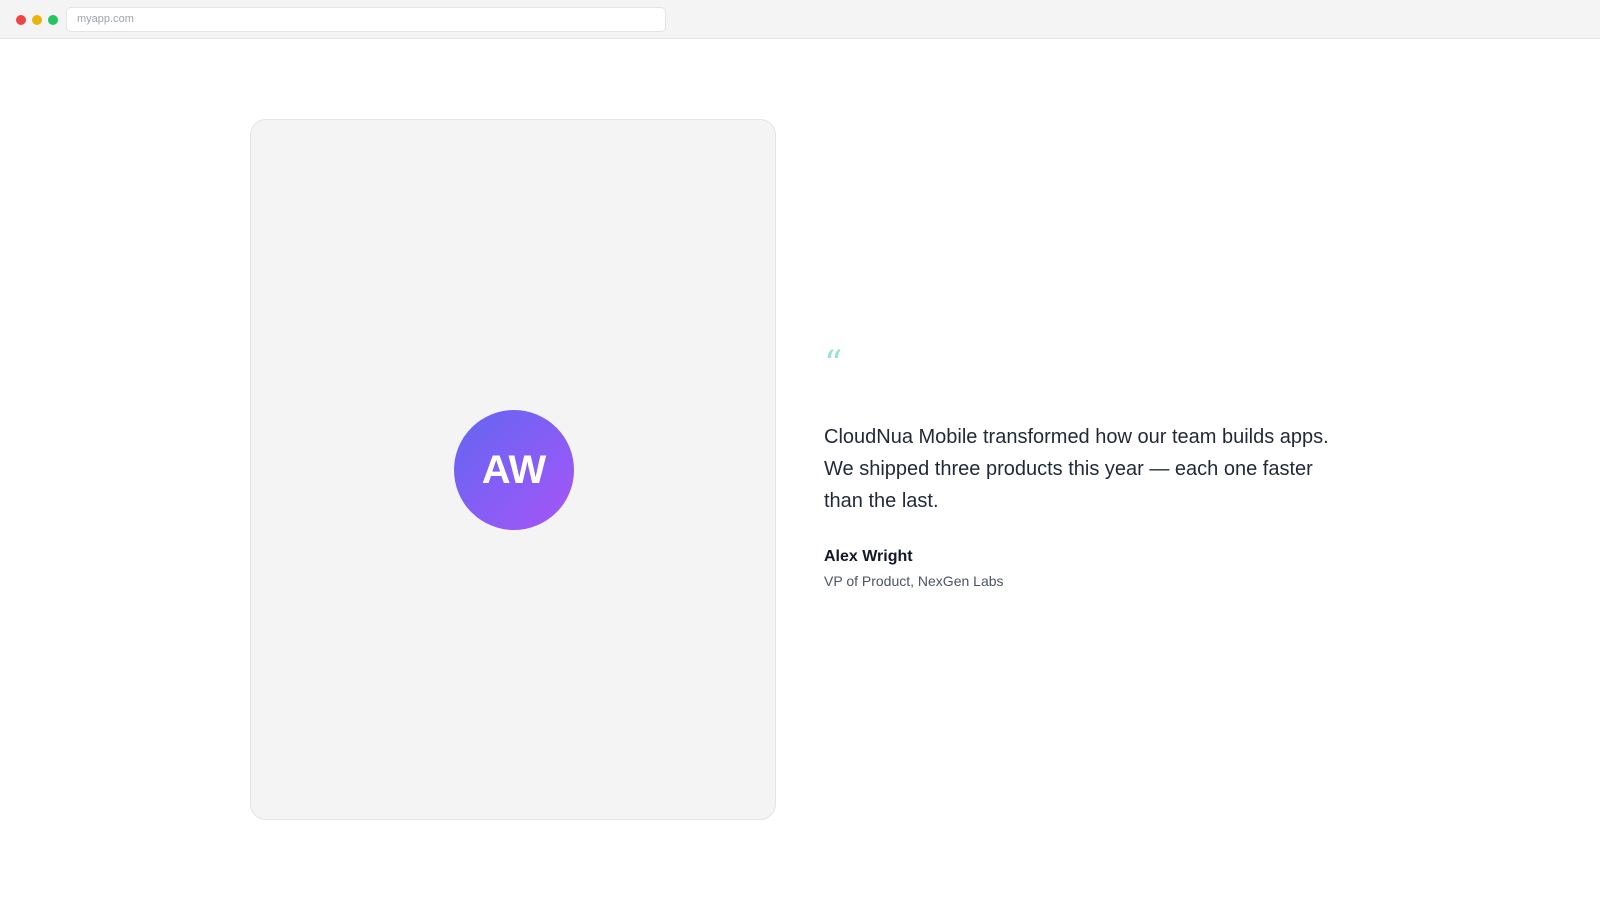 The height and width of the screenshot is (900, 1600). I want to click on window-minimize-button, so click(37, 20).